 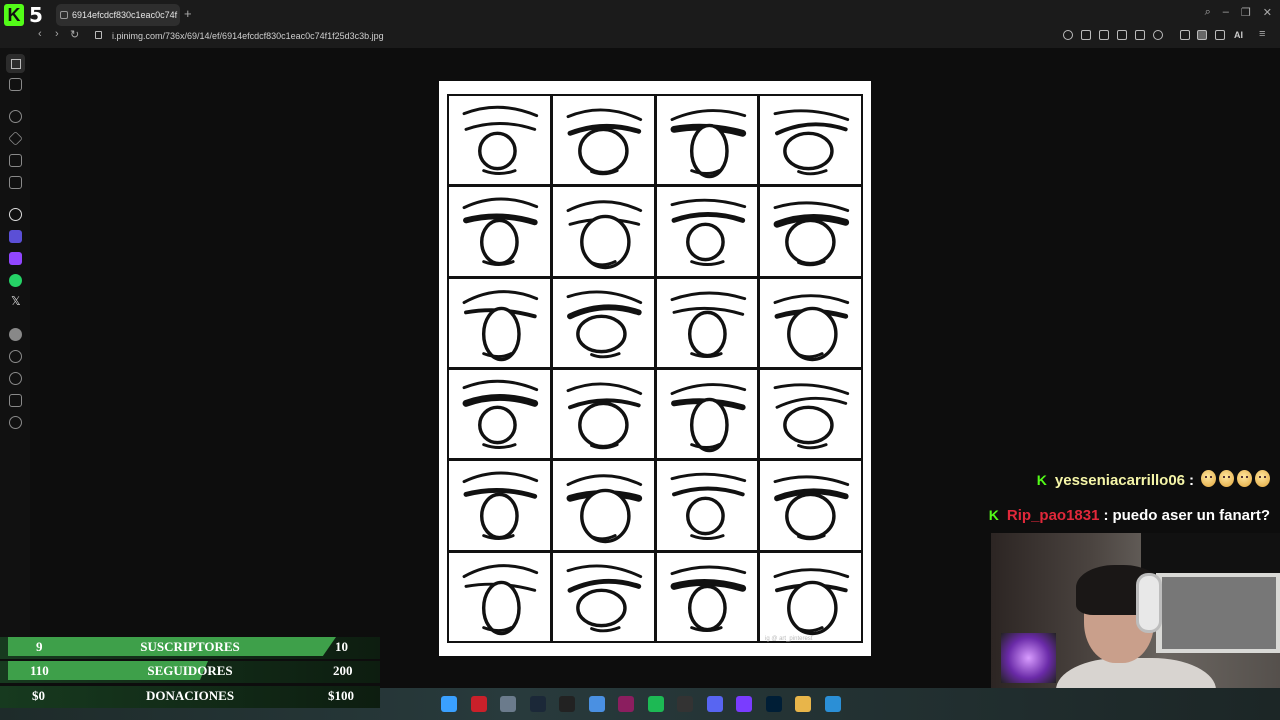 I want to click on kick-badge-icon: K, so click(x=993, y=515).